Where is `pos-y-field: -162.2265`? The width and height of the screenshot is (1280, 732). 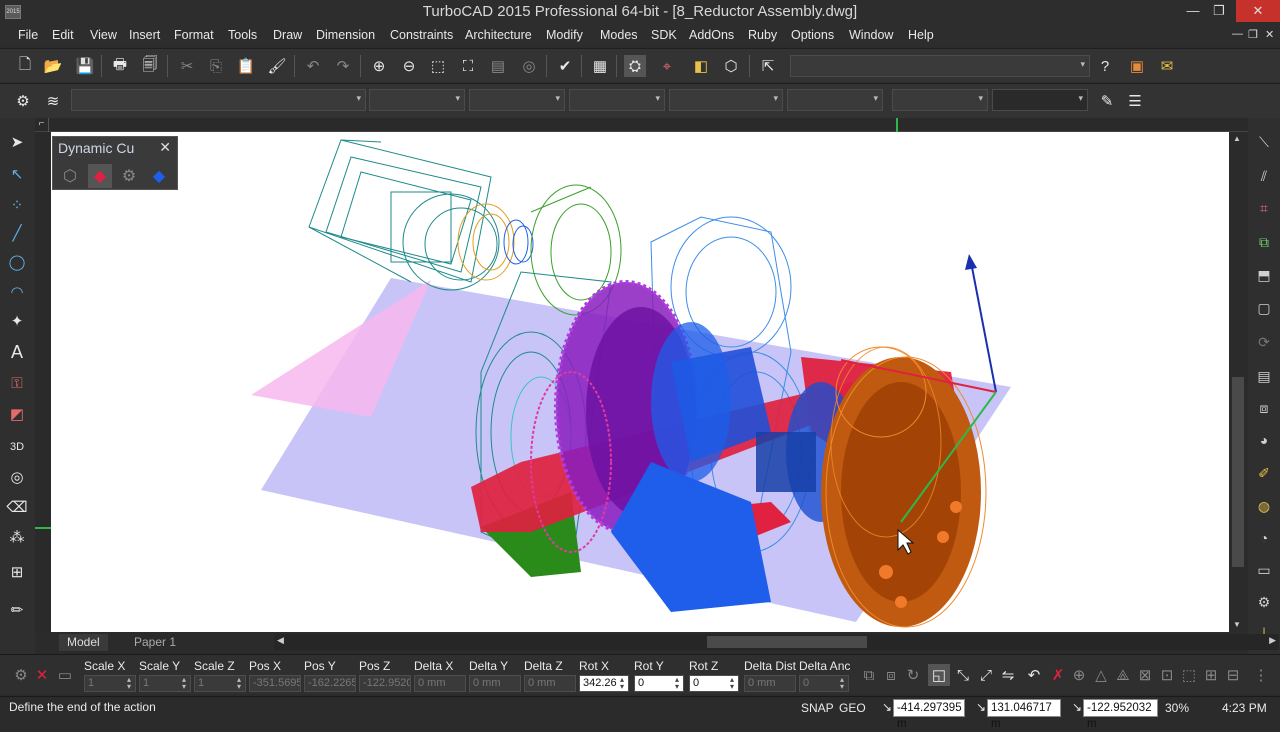 pos-y-field: -162.2265 is located at coordinates (330, 683).